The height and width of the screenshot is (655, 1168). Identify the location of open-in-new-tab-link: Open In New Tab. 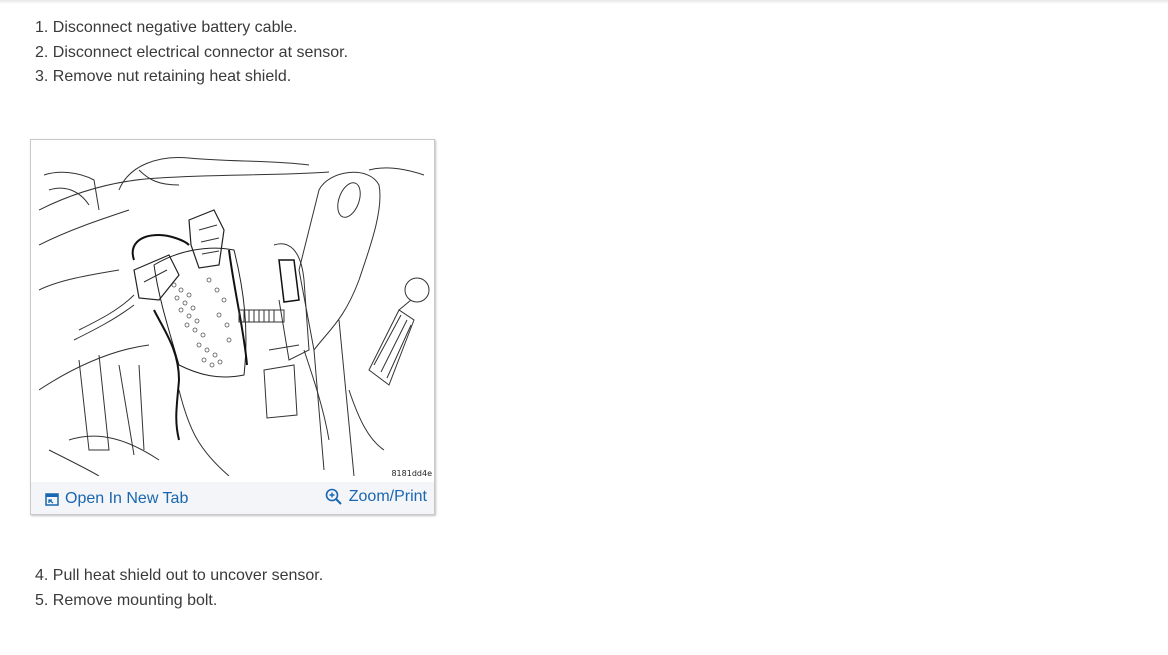
(116, 499).